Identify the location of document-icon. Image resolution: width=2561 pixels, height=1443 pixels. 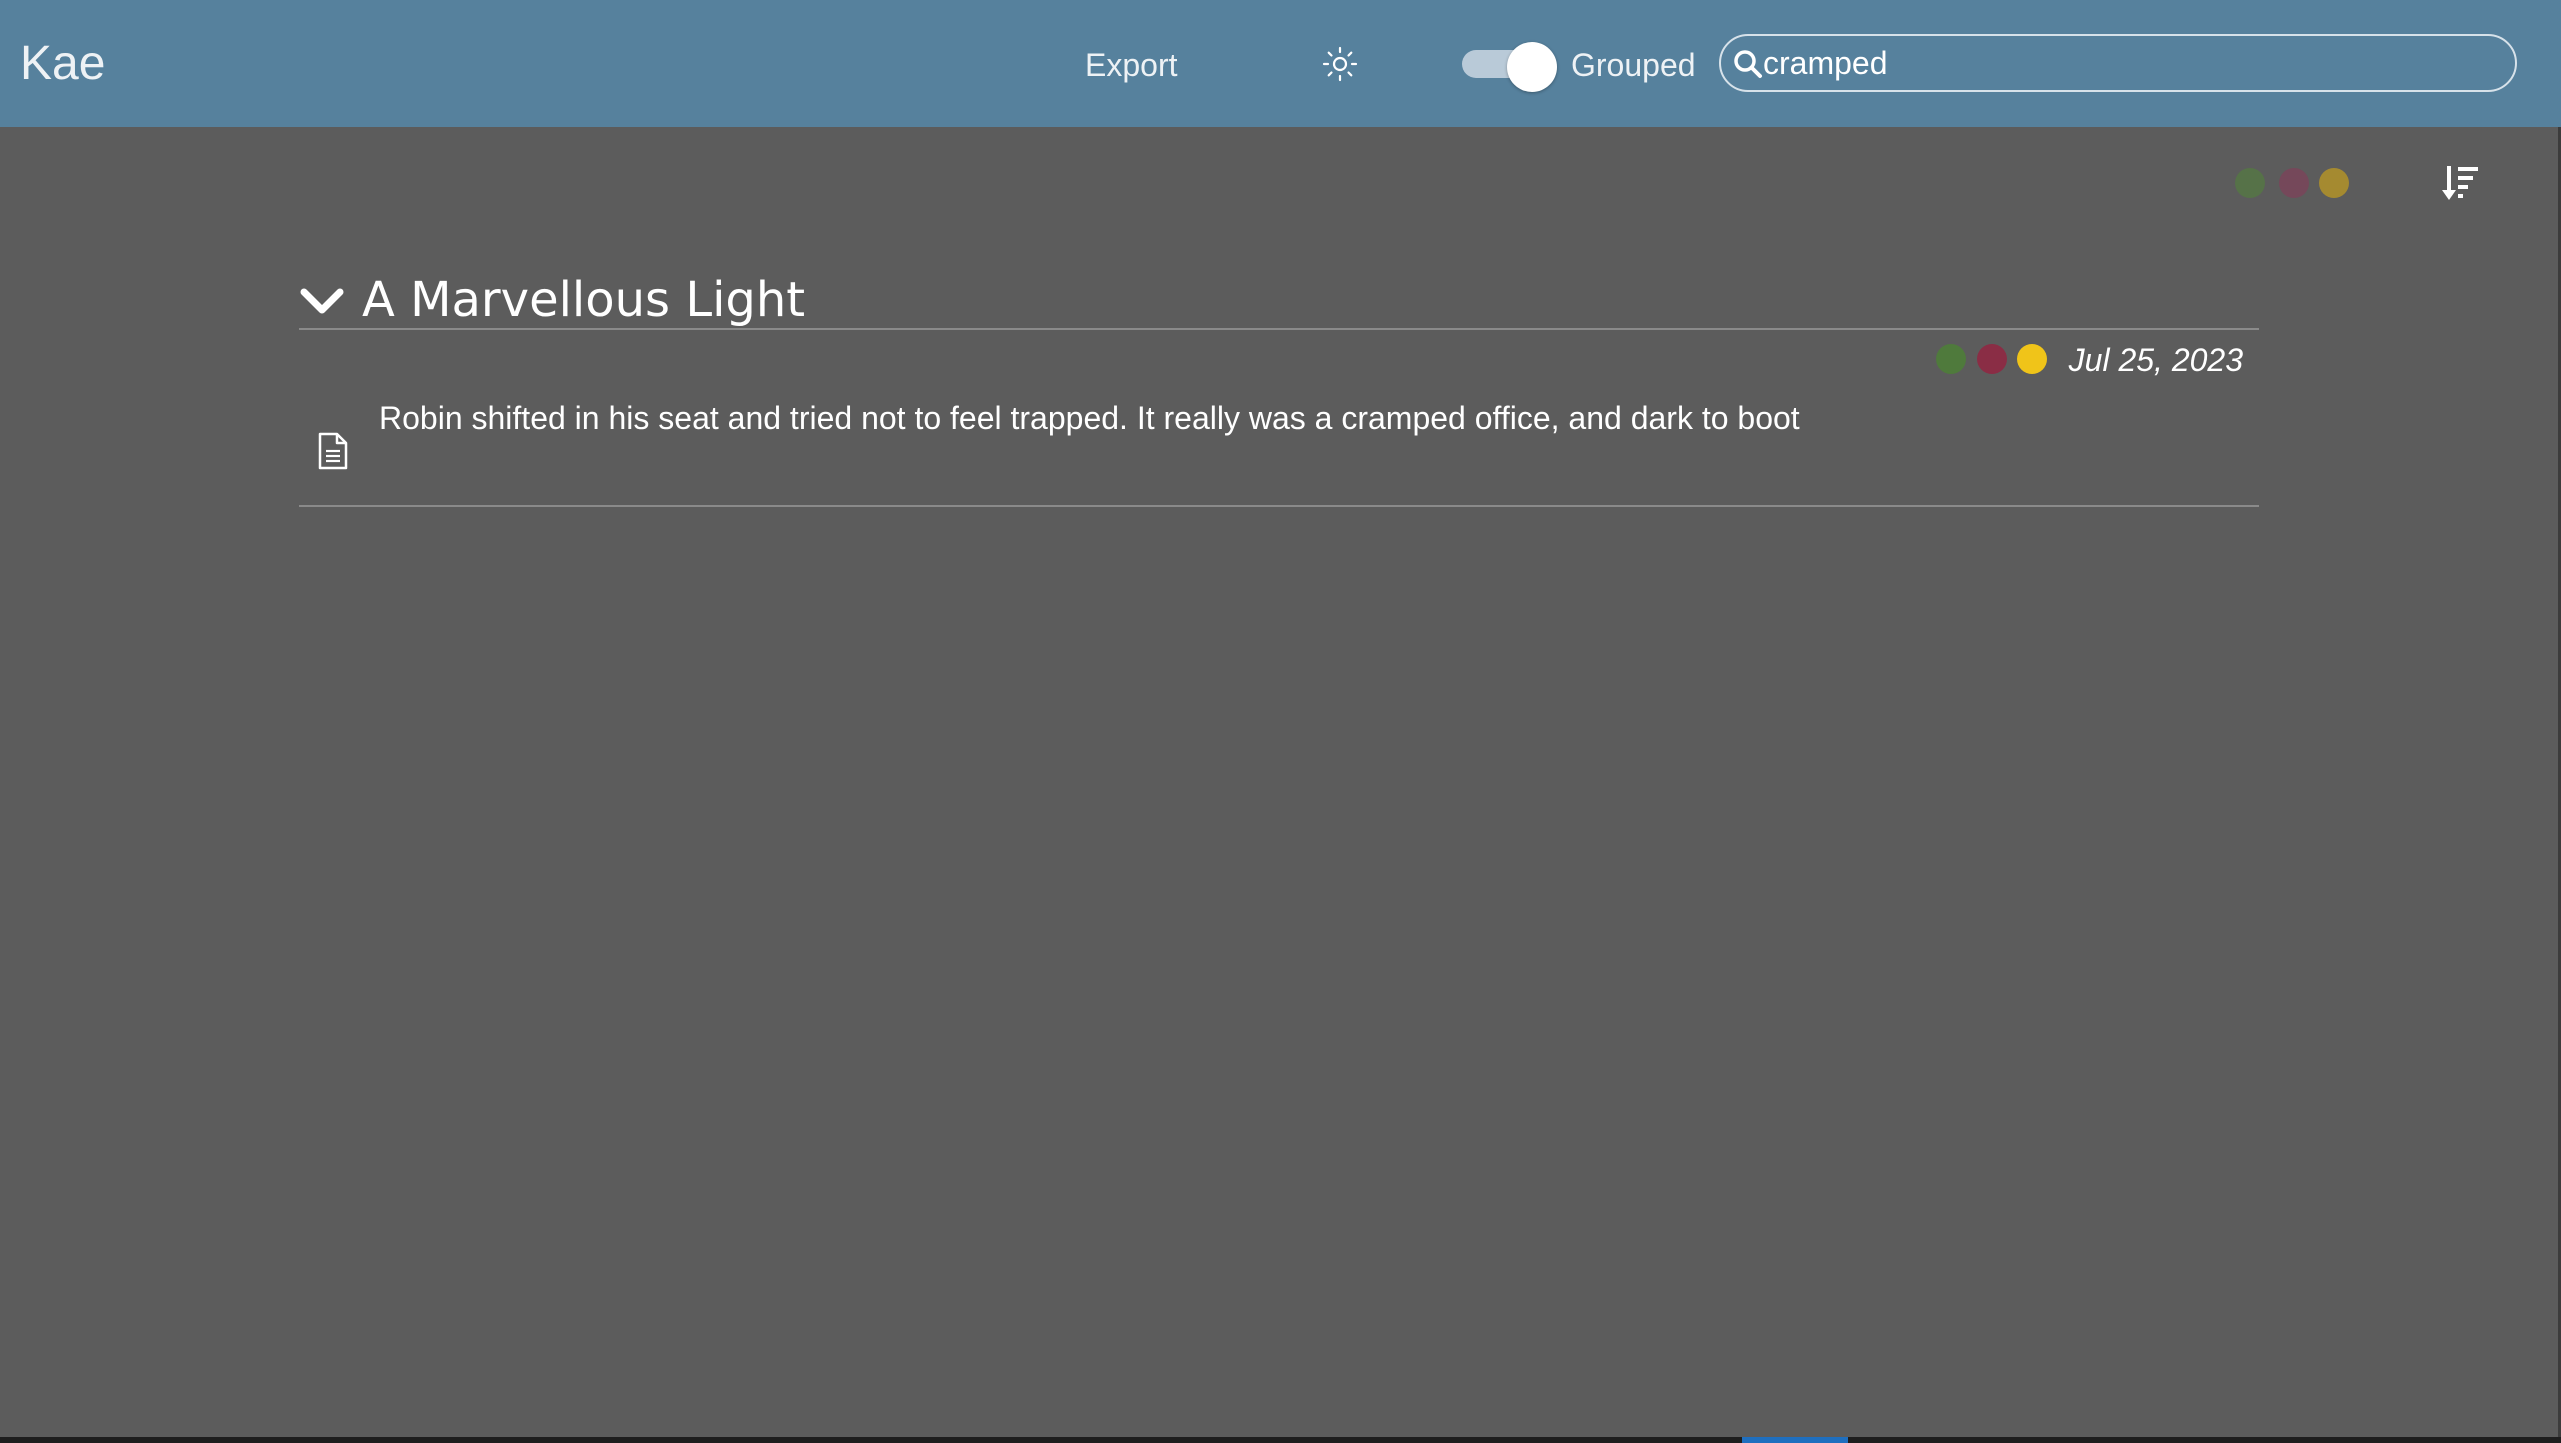
(333, 451).